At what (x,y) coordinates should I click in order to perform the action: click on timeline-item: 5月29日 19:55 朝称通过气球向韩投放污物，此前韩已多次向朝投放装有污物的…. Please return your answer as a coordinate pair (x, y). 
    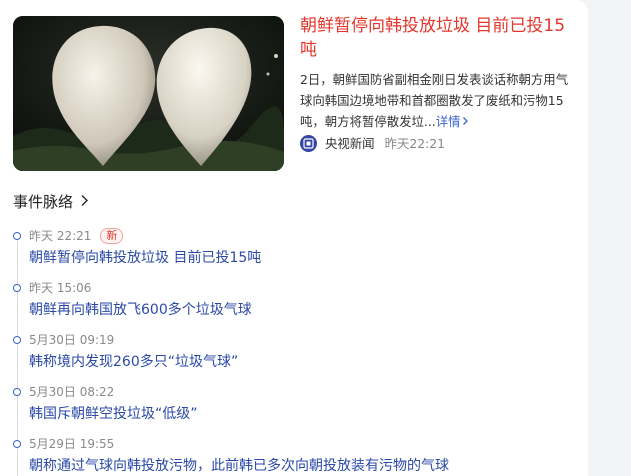
    Looking at the image, I should click on (294, 453).